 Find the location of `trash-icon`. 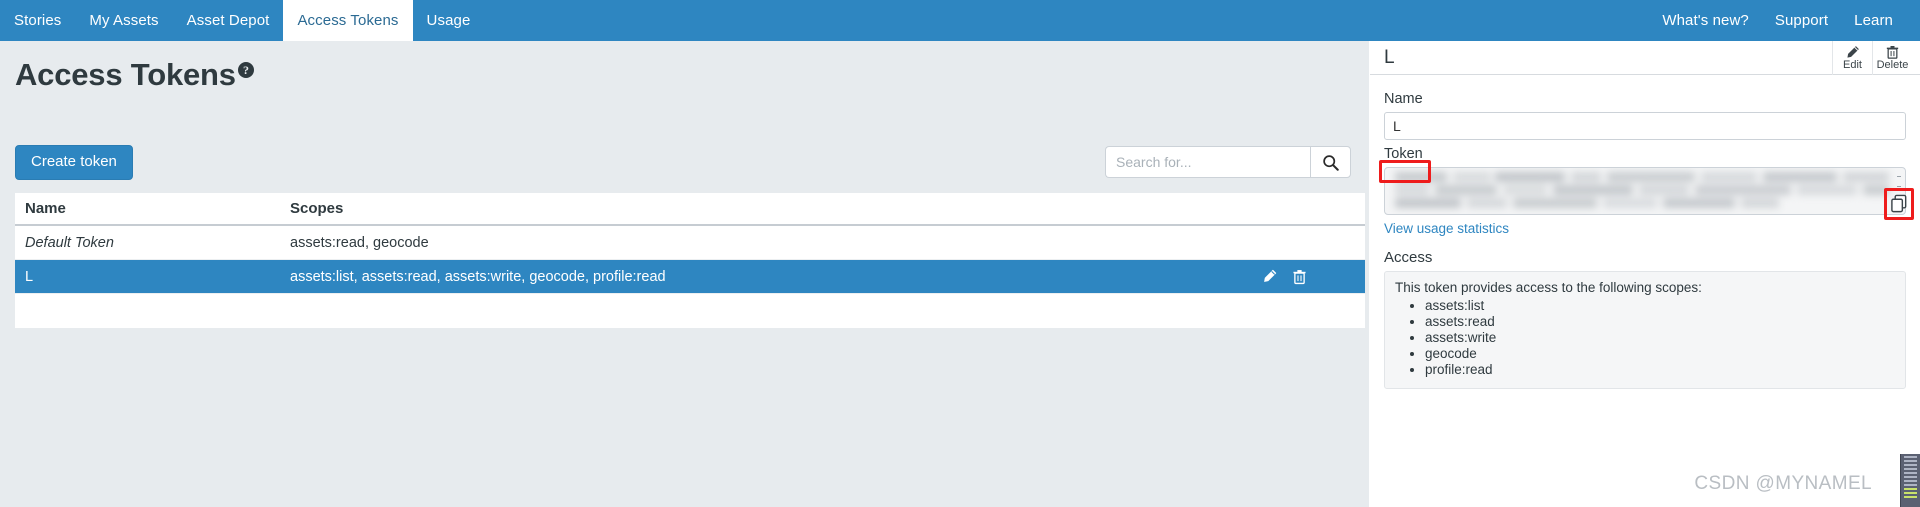

trash-icon is located at coordinates (1892, 52).